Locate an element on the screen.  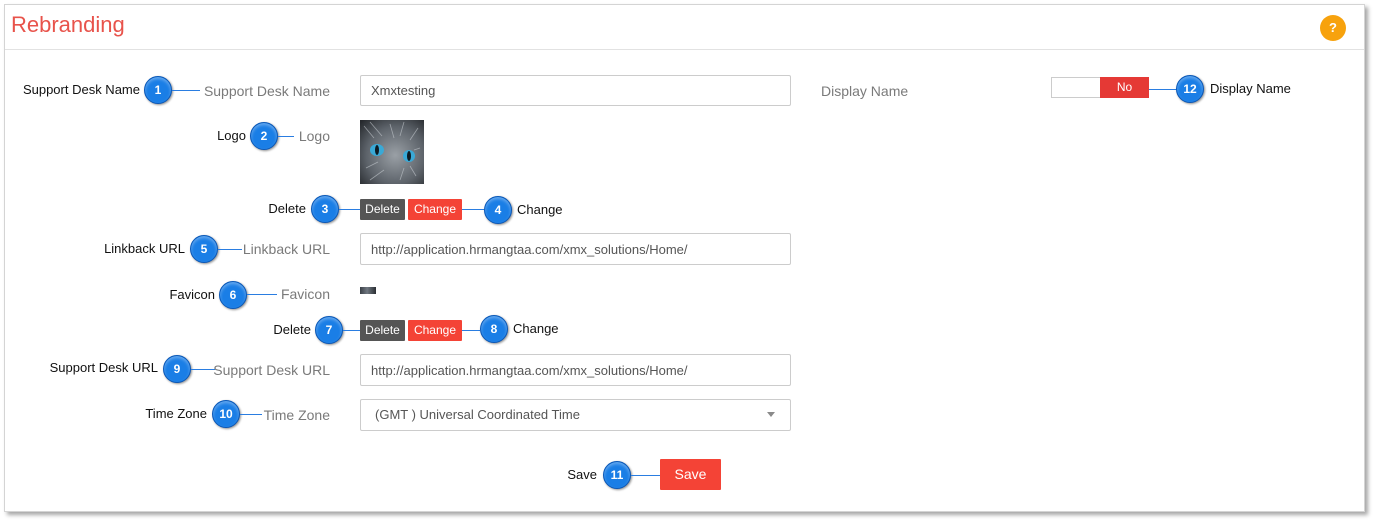
time-zone-selected-value: (GMT ) Universal Coordinated Time is located at coordinates (477, 414).